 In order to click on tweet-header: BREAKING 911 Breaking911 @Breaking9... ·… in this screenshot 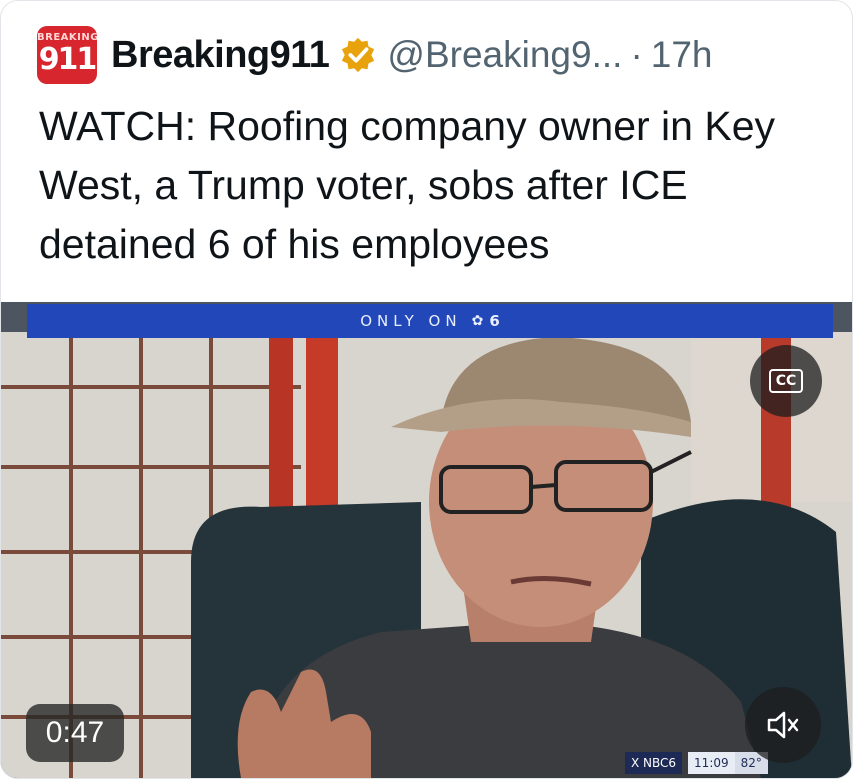, I will do `click(375, 55)`.